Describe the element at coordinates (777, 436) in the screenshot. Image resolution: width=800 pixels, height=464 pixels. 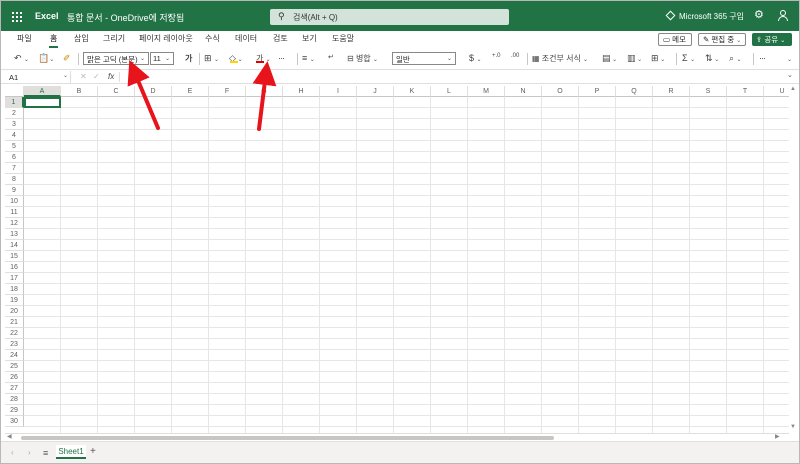
I see `scroll-right-icon: ▶` at that location.